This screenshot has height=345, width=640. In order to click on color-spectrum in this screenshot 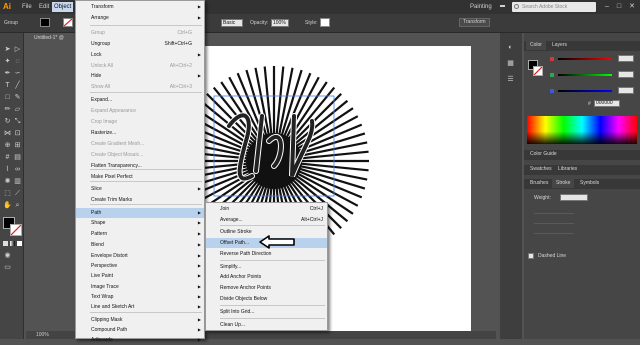, I will do `click(582, 130)`.